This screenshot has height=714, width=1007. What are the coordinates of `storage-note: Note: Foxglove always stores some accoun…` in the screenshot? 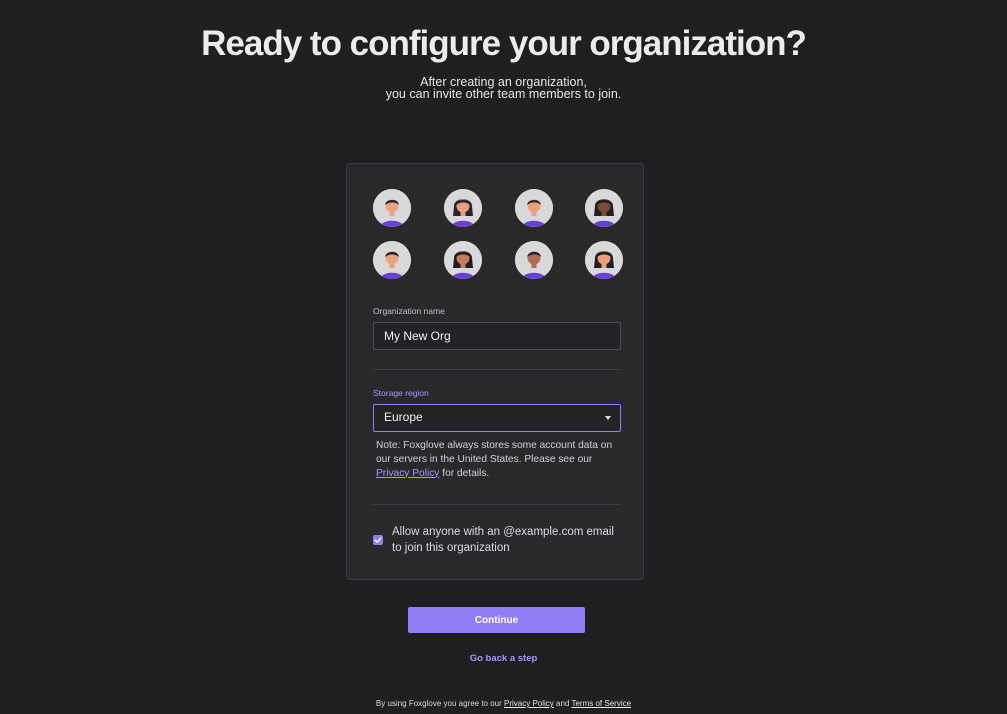 It's located at (498, 459).